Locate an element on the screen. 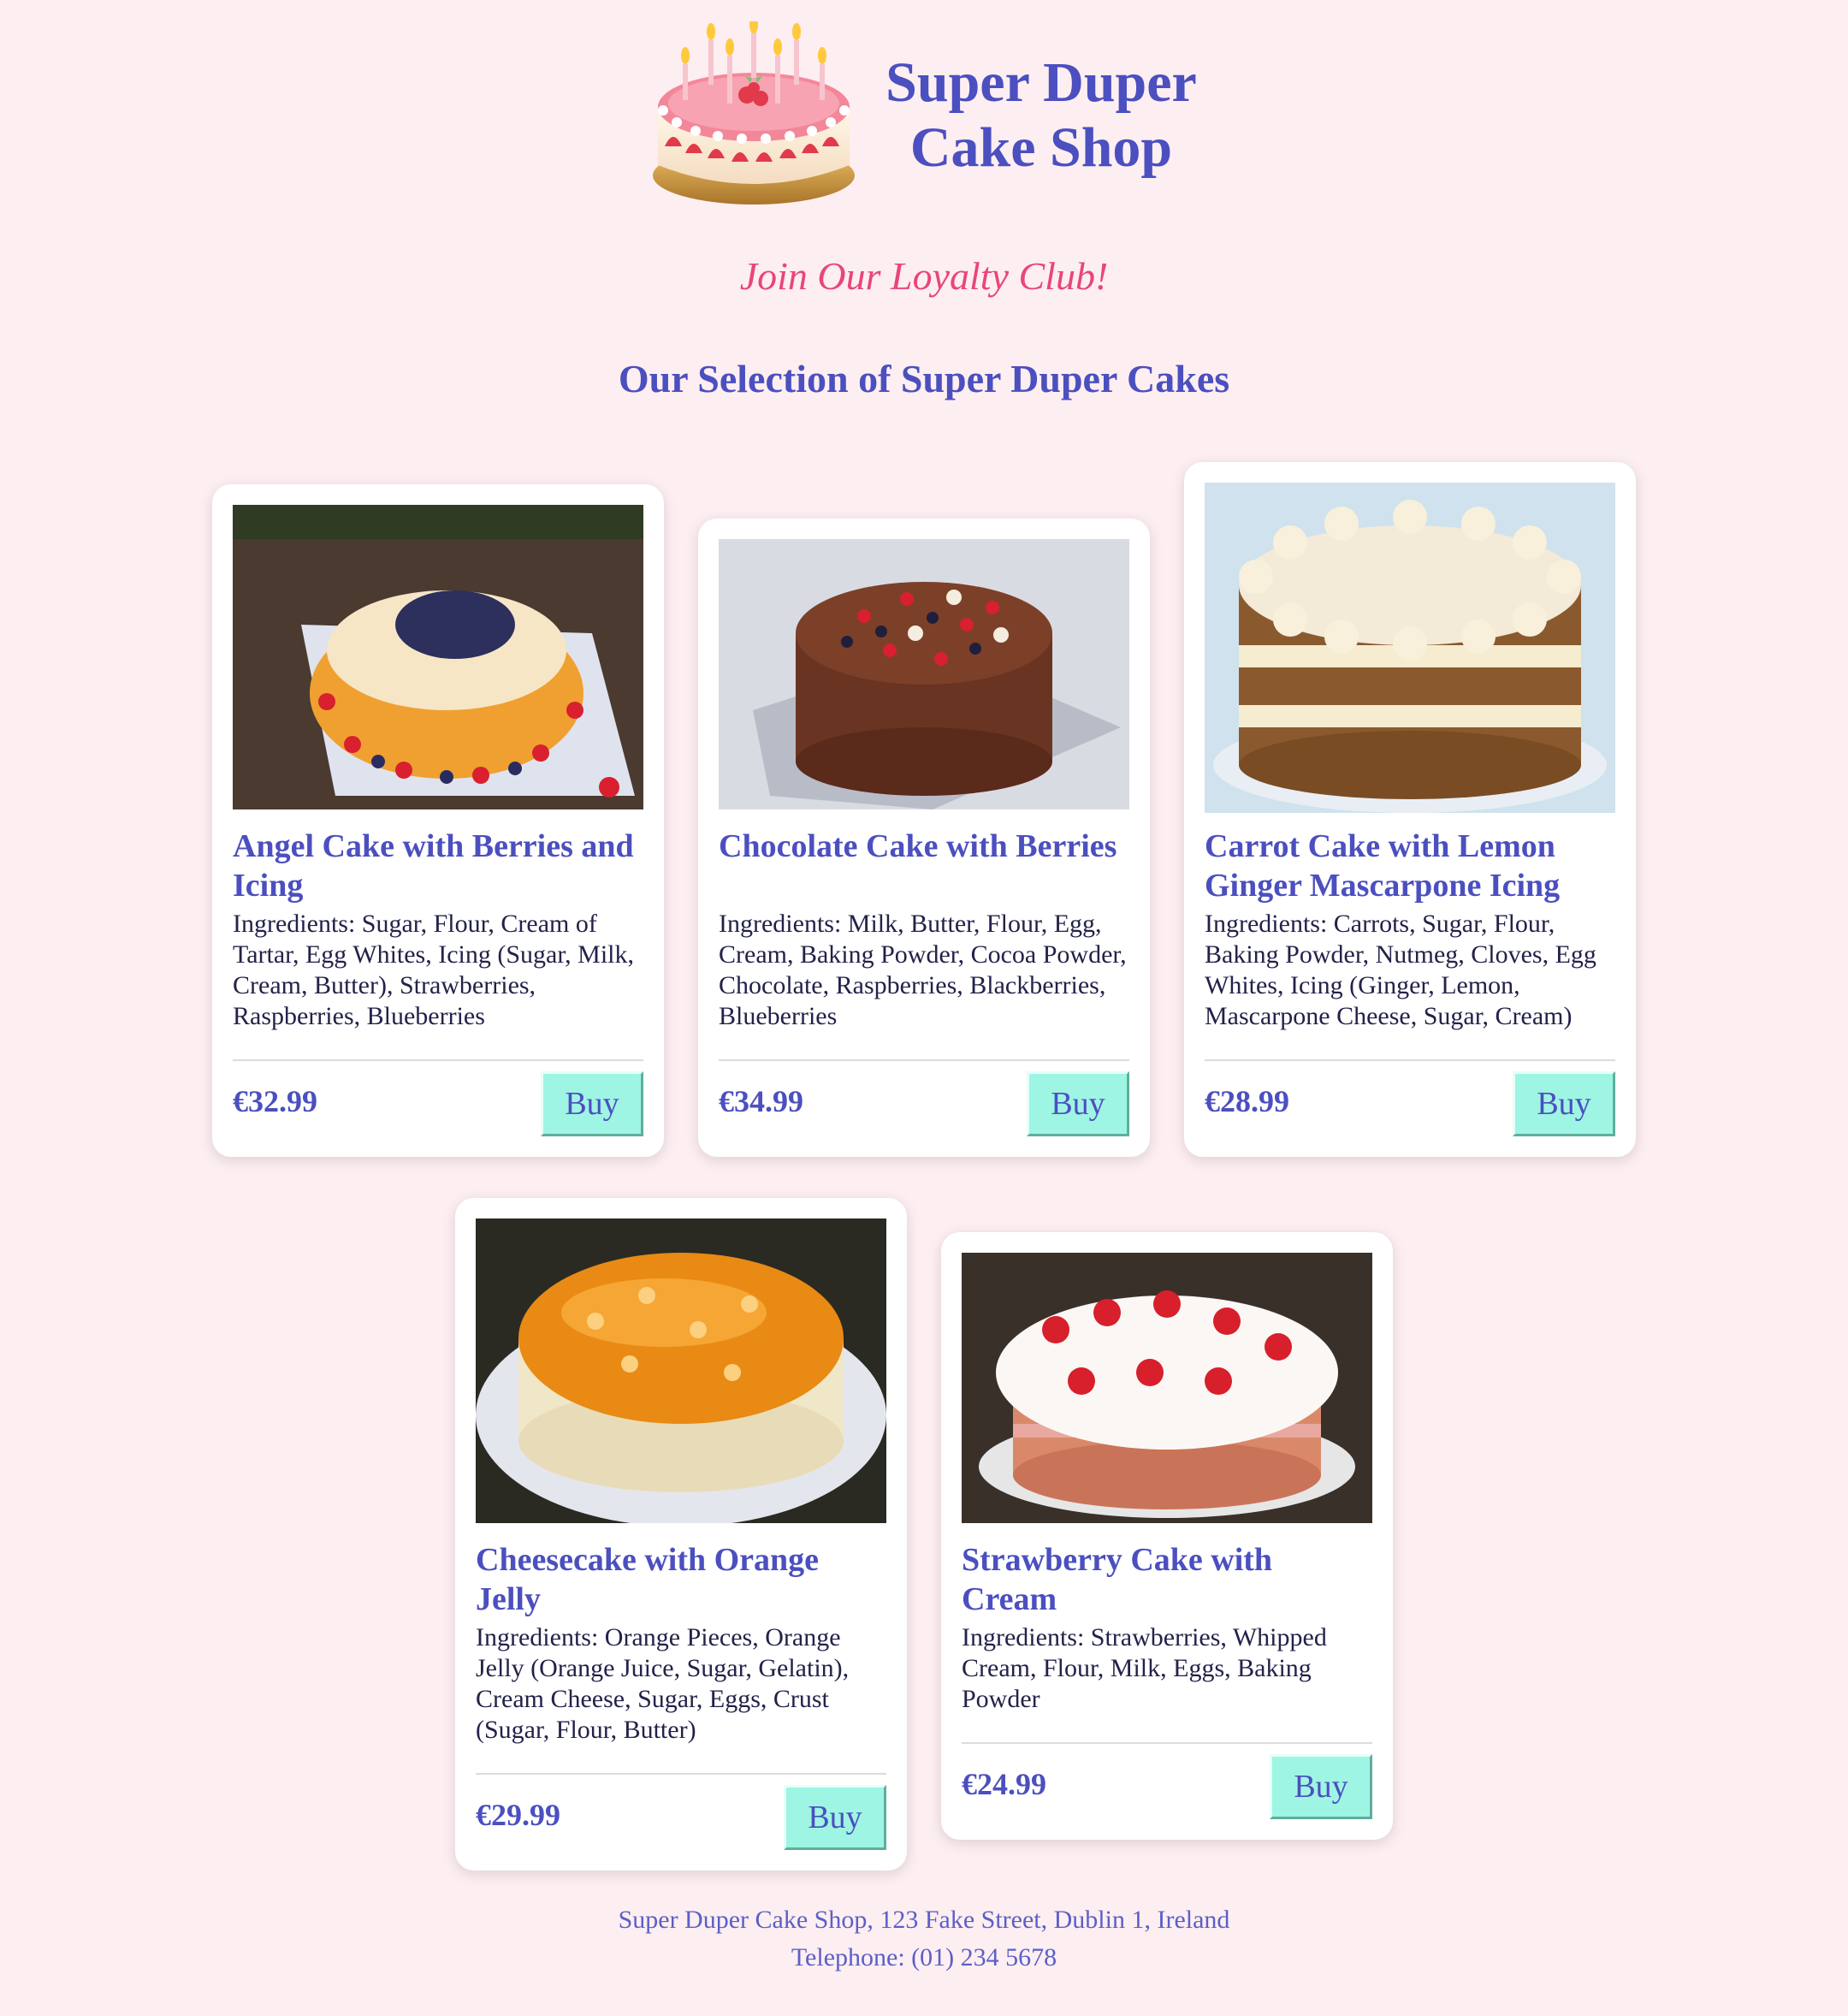  site-header: Super Duper Cake Shop is located at coordinates (924, 111).